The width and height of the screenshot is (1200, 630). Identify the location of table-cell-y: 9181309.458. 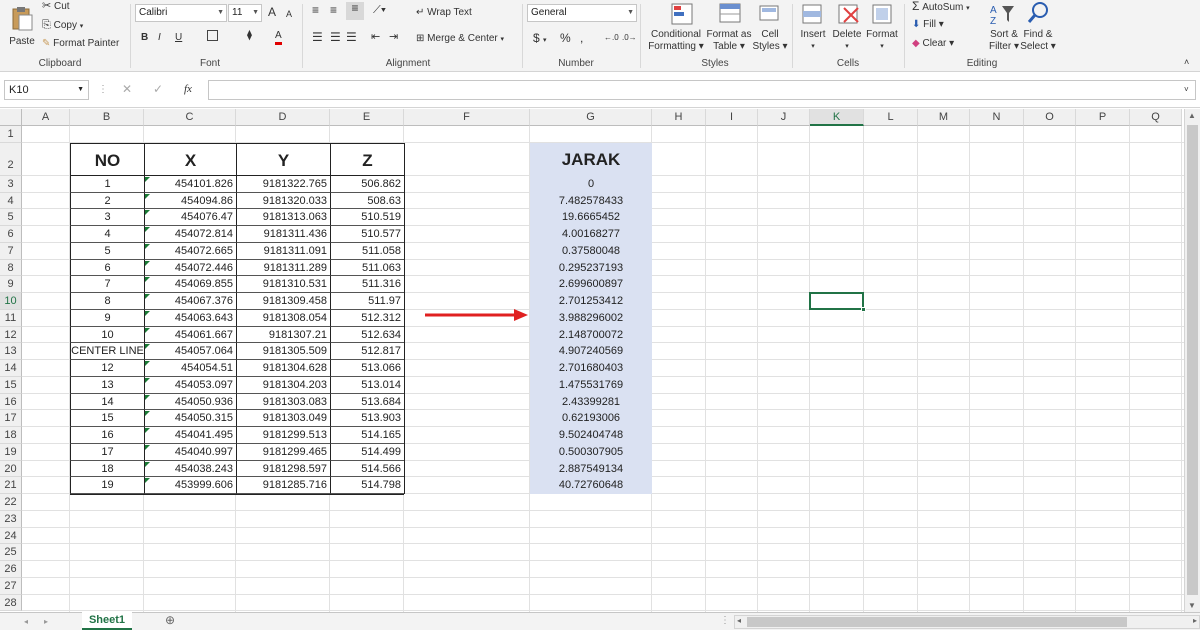
(283, 301).